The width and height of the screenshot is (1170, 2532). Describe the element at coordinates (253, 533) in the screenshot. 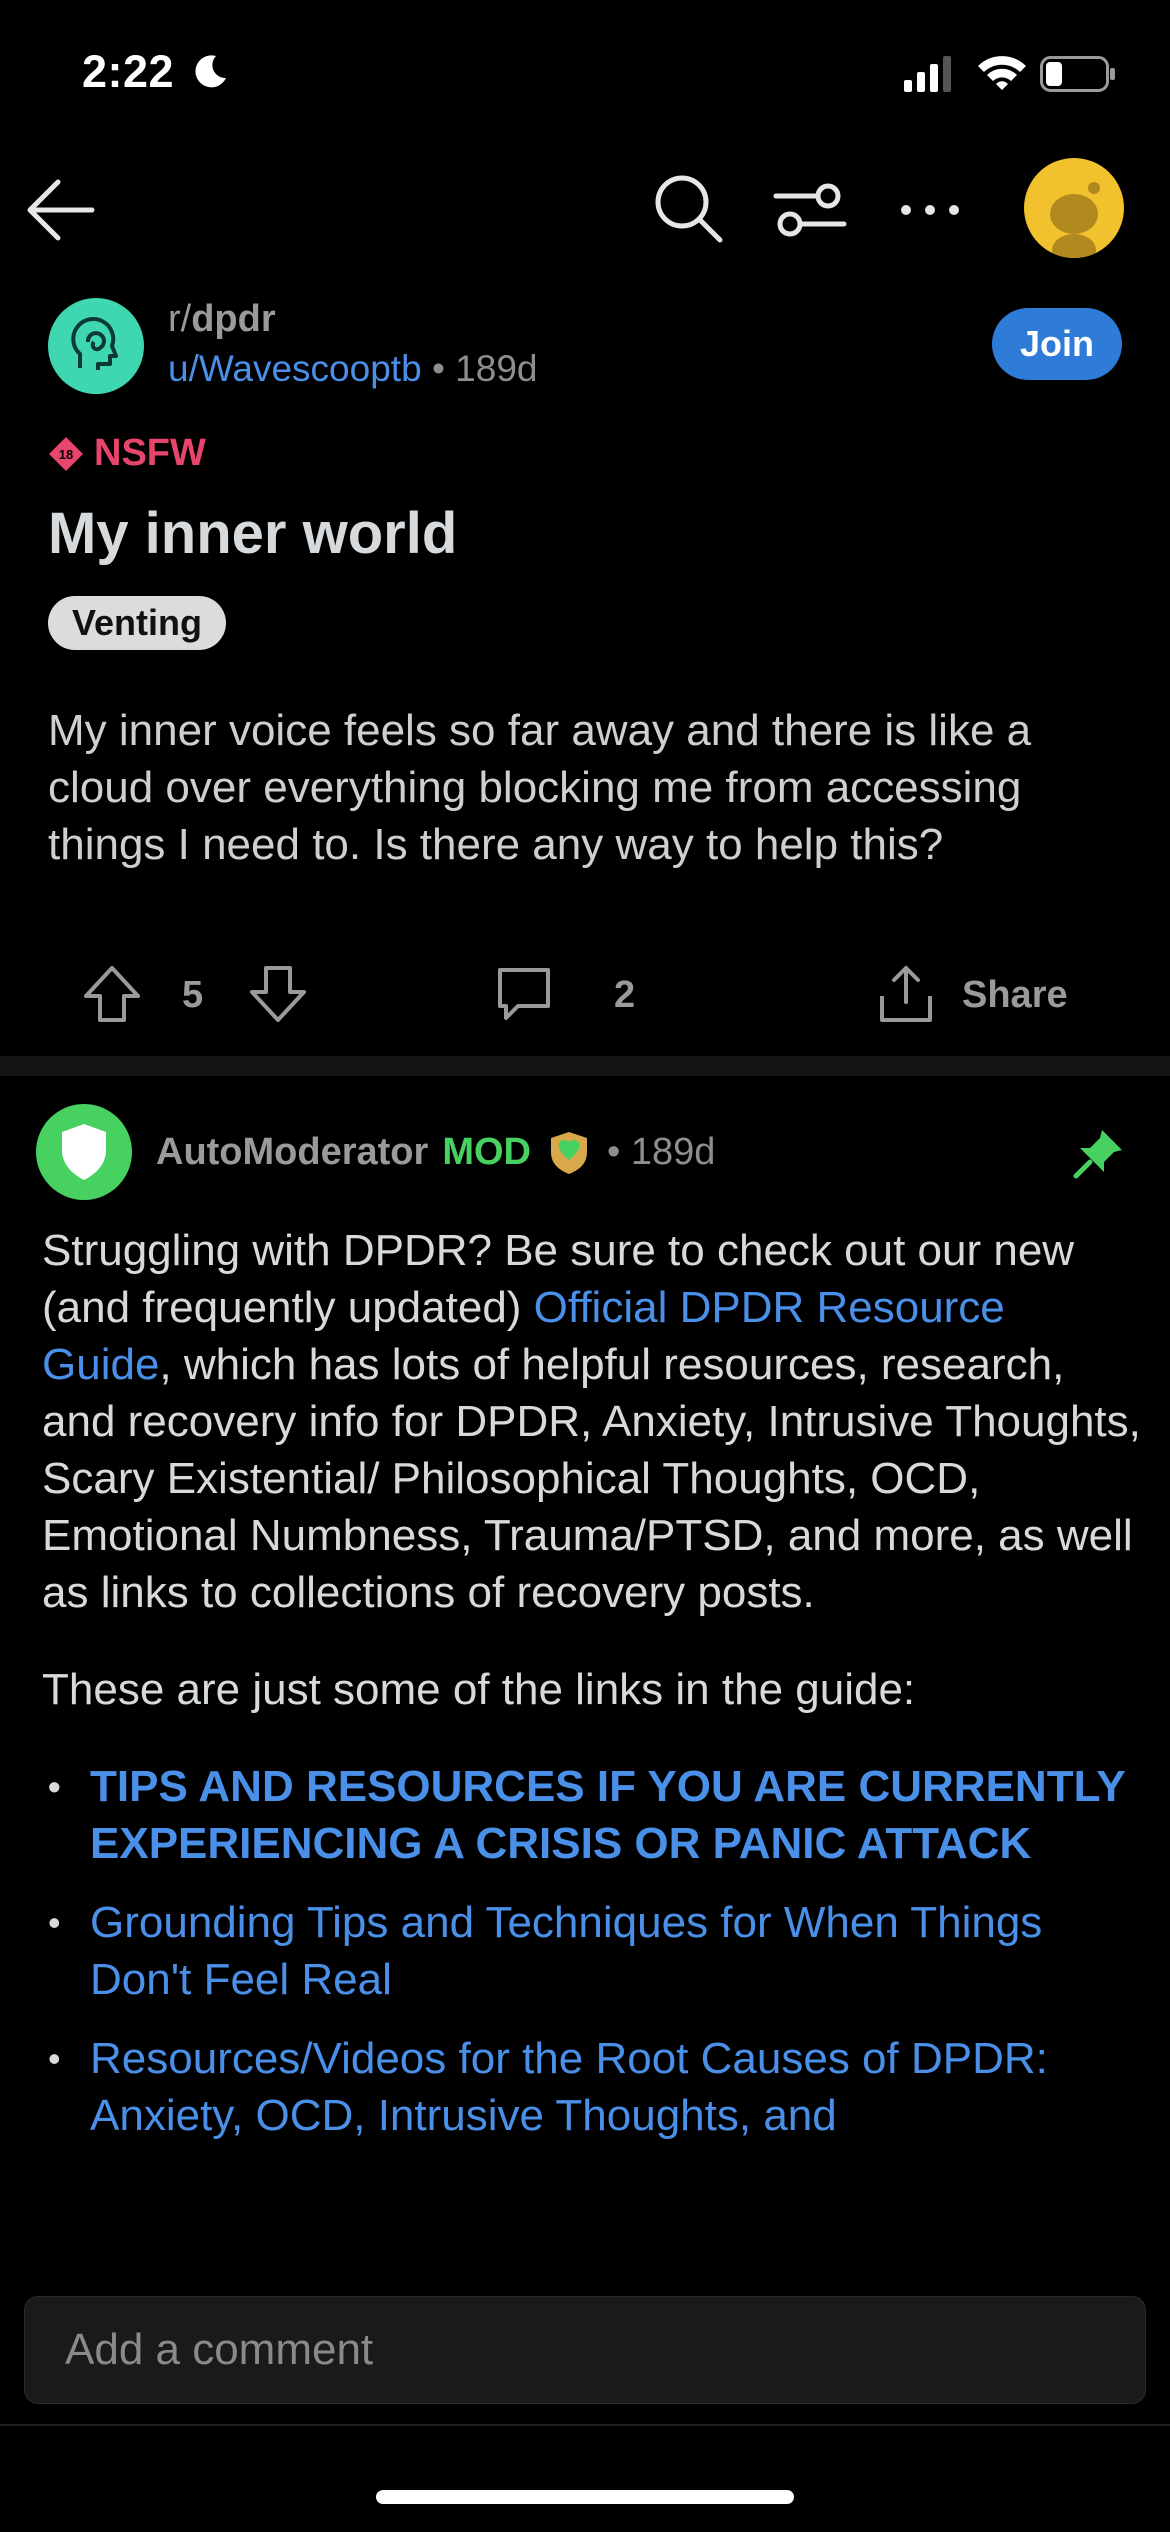

I see `post-title: My inner world` at that location.